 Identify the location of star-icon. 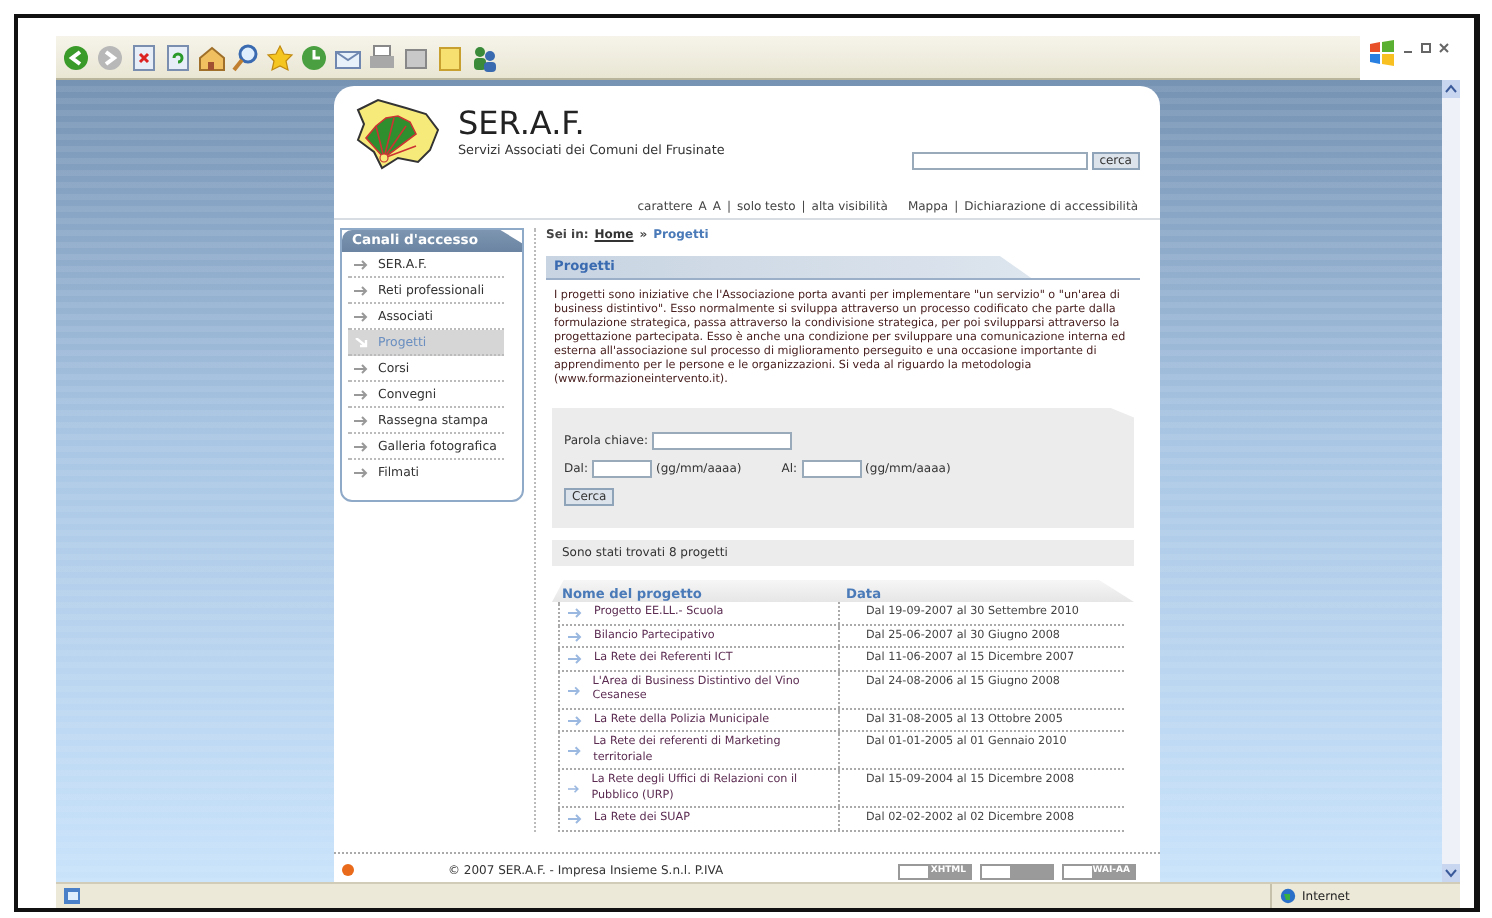
(280, 57).